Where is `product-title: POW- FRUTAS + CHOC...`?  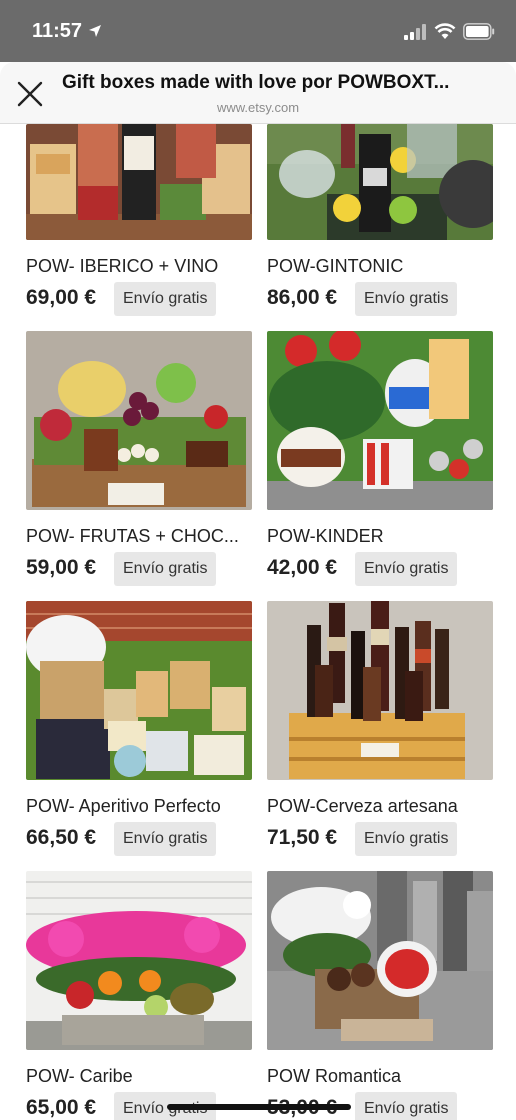 product-title: POW- FRUTAS + CHOC... is located at coordinates (139, 536).